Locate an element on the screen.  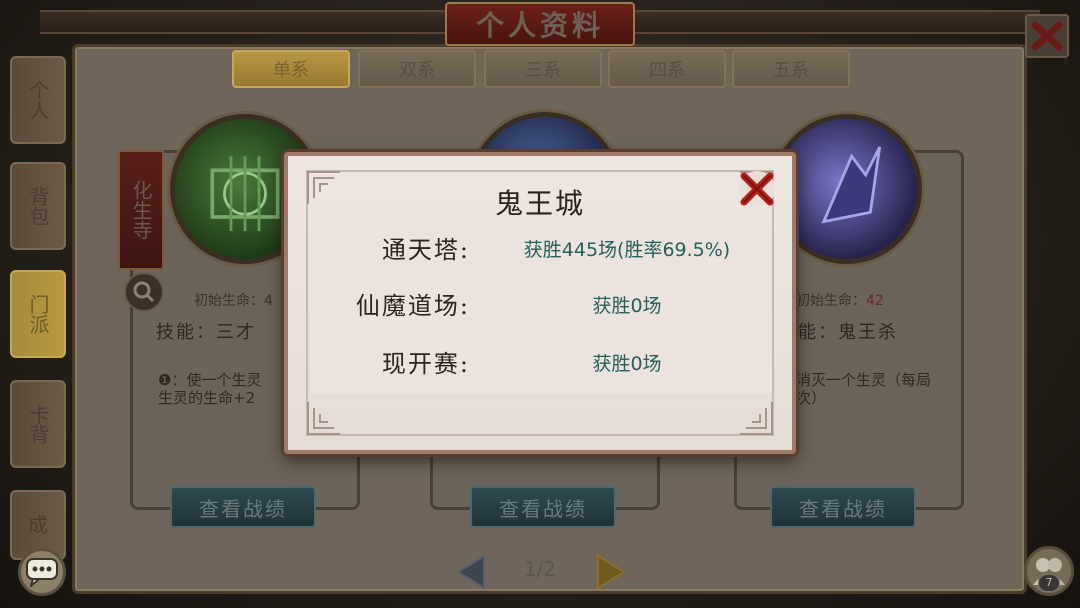
chat-bubble-icon is located at coordinates (42, 572).